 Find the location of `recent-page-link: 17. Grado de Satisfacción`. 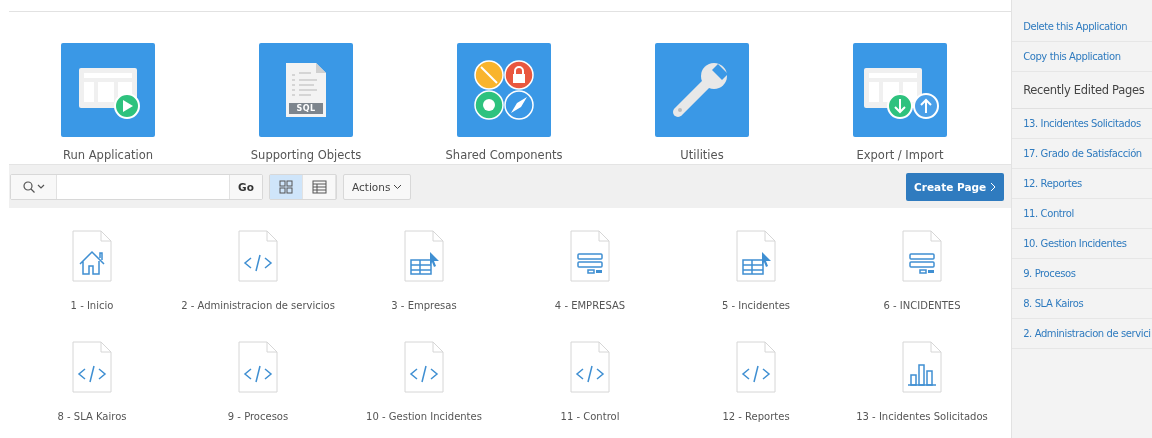

recent-page-link: 17. Grado de Satisfacción is located at coordinates (1082, 154).